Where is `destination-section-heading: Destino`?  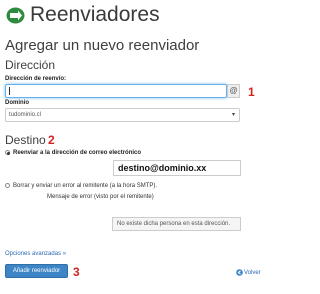
destination-section-heading: Destino is located at coordinates (25, 140).